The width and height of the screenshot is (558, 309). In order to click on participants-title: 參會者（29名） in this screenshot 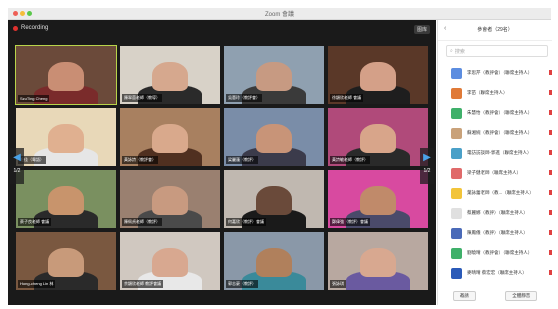, I will do `click(495, 30)`.